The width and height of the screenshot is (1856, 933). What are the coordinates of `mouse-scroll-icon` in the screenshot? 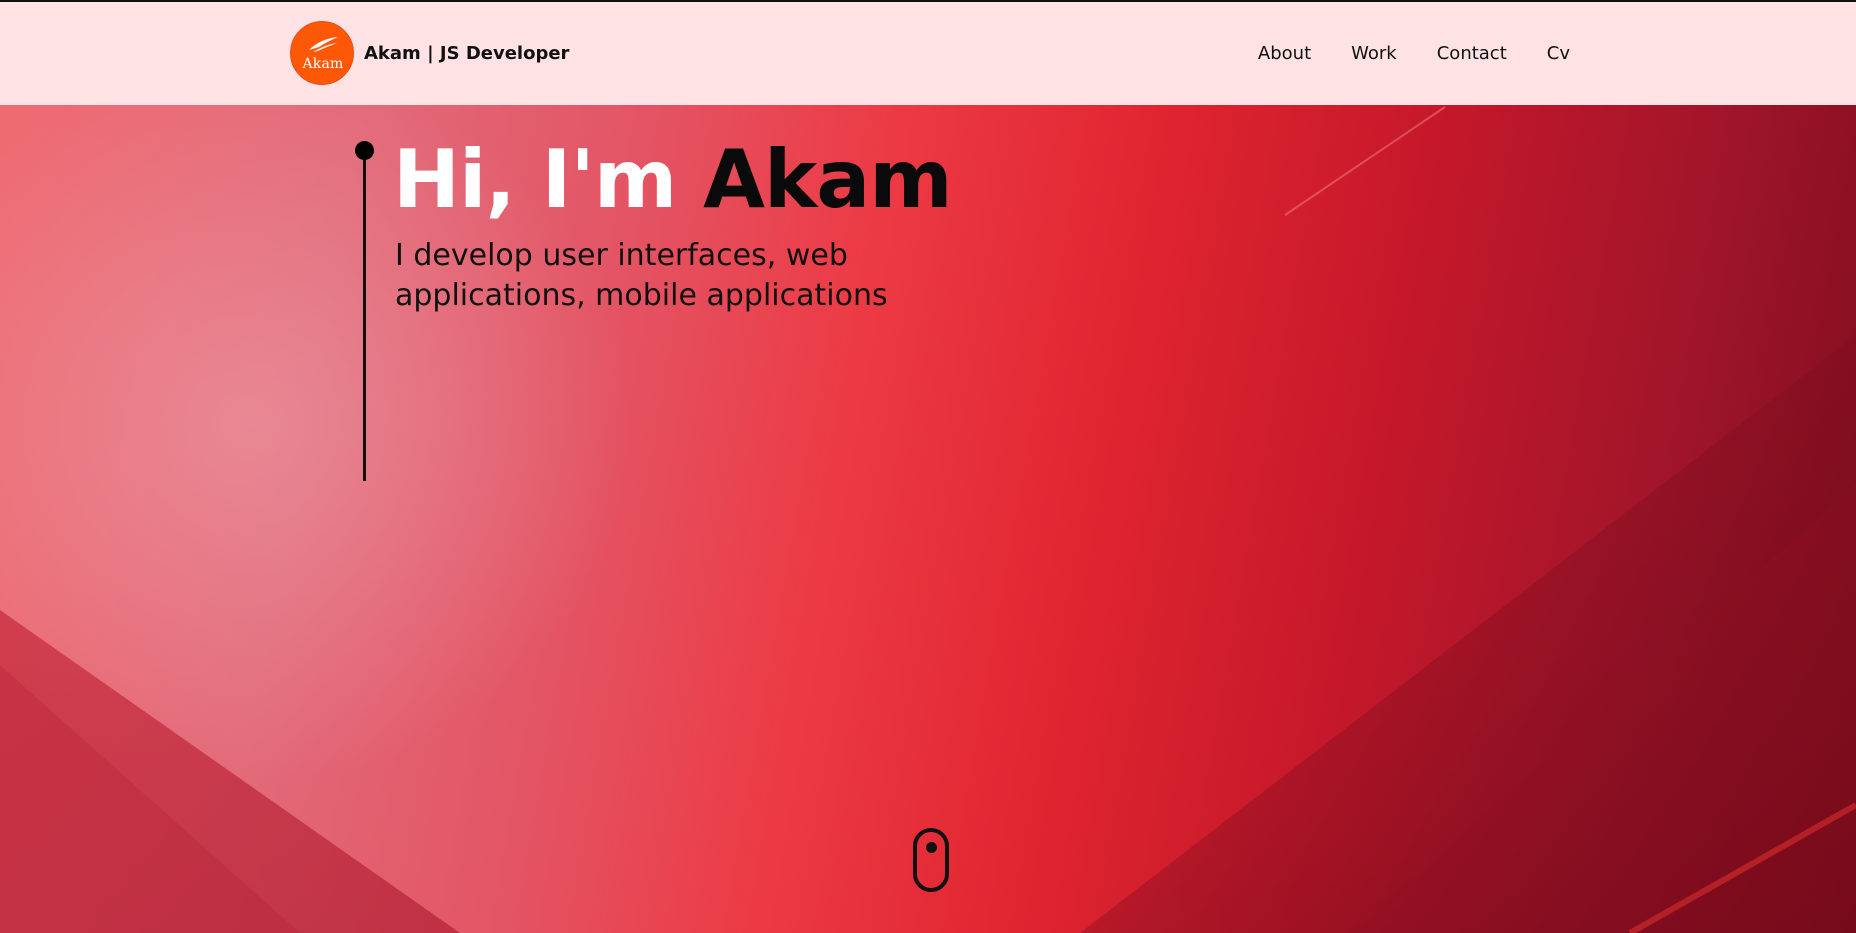 It's located at (931, 860).